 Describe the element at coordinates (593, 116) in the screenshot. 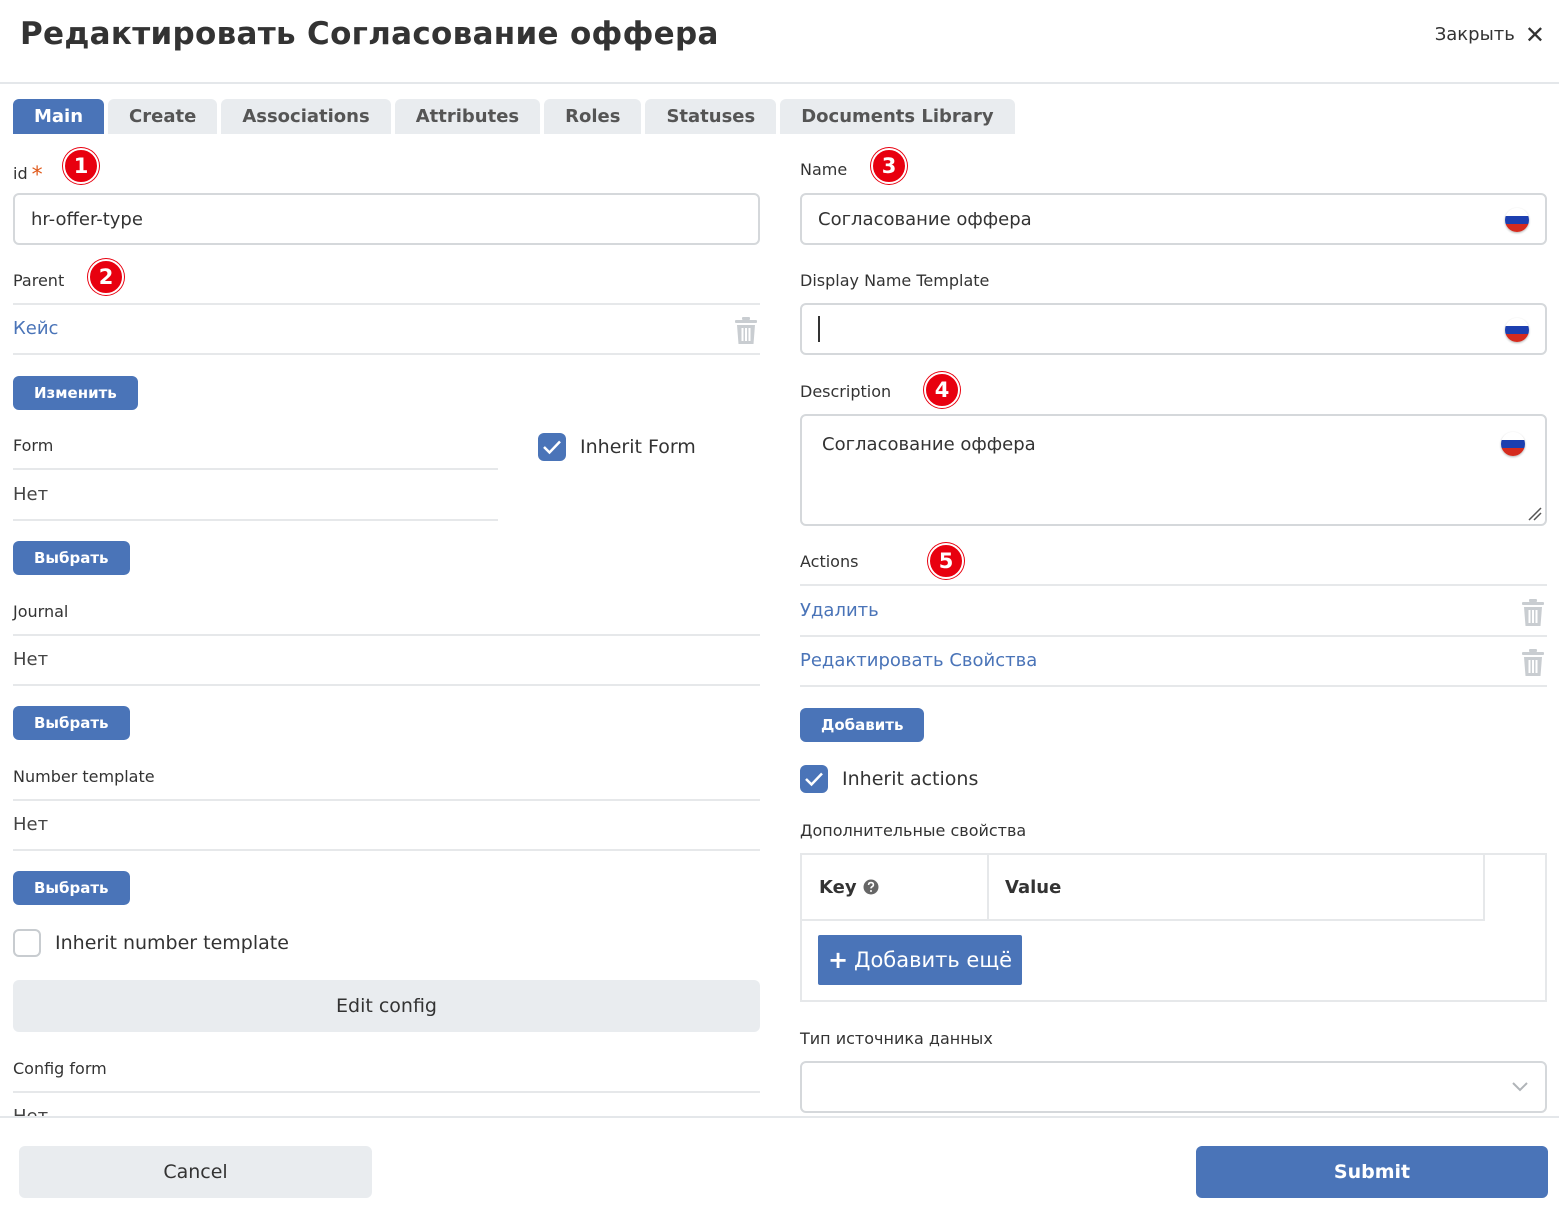

I see `tab-roles: Roles` at that location.